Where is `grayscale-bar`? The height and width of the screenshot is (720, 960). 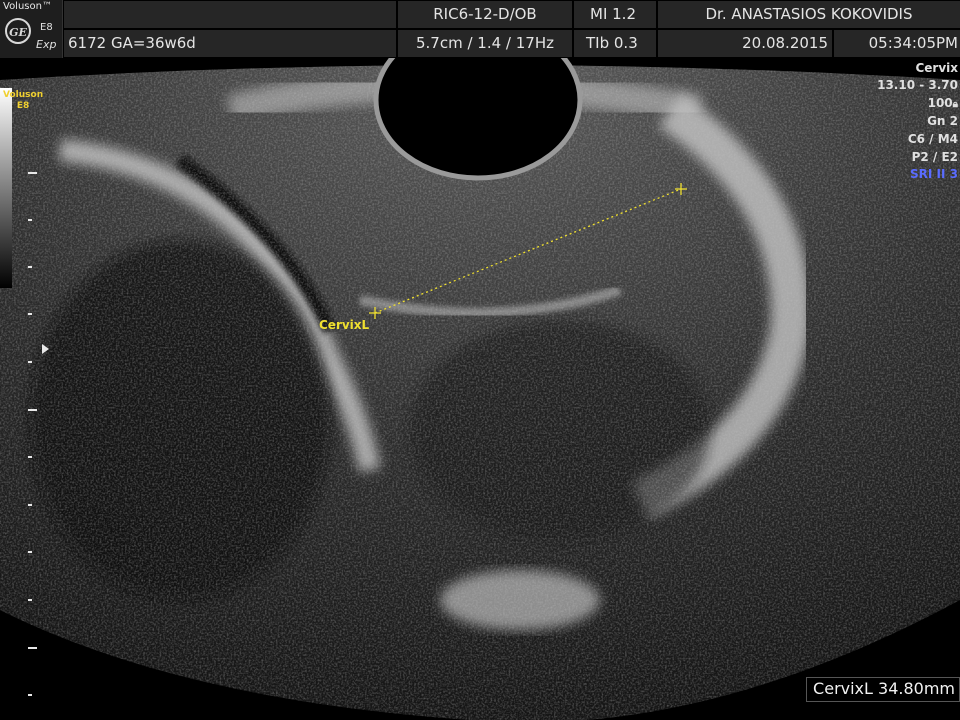
grayscale-bar is located at coordinates (6, 188).